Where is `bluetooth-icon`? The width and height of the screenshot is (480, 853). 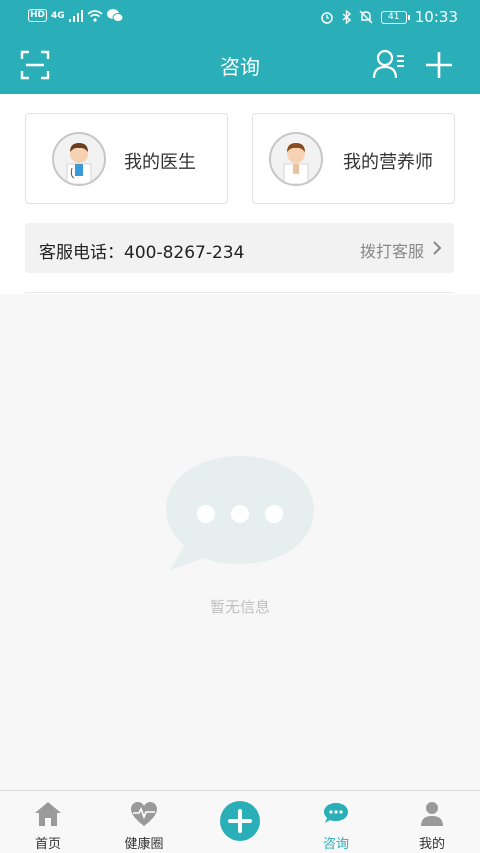
bluetooth-icon is located at coordinates (346, 17).